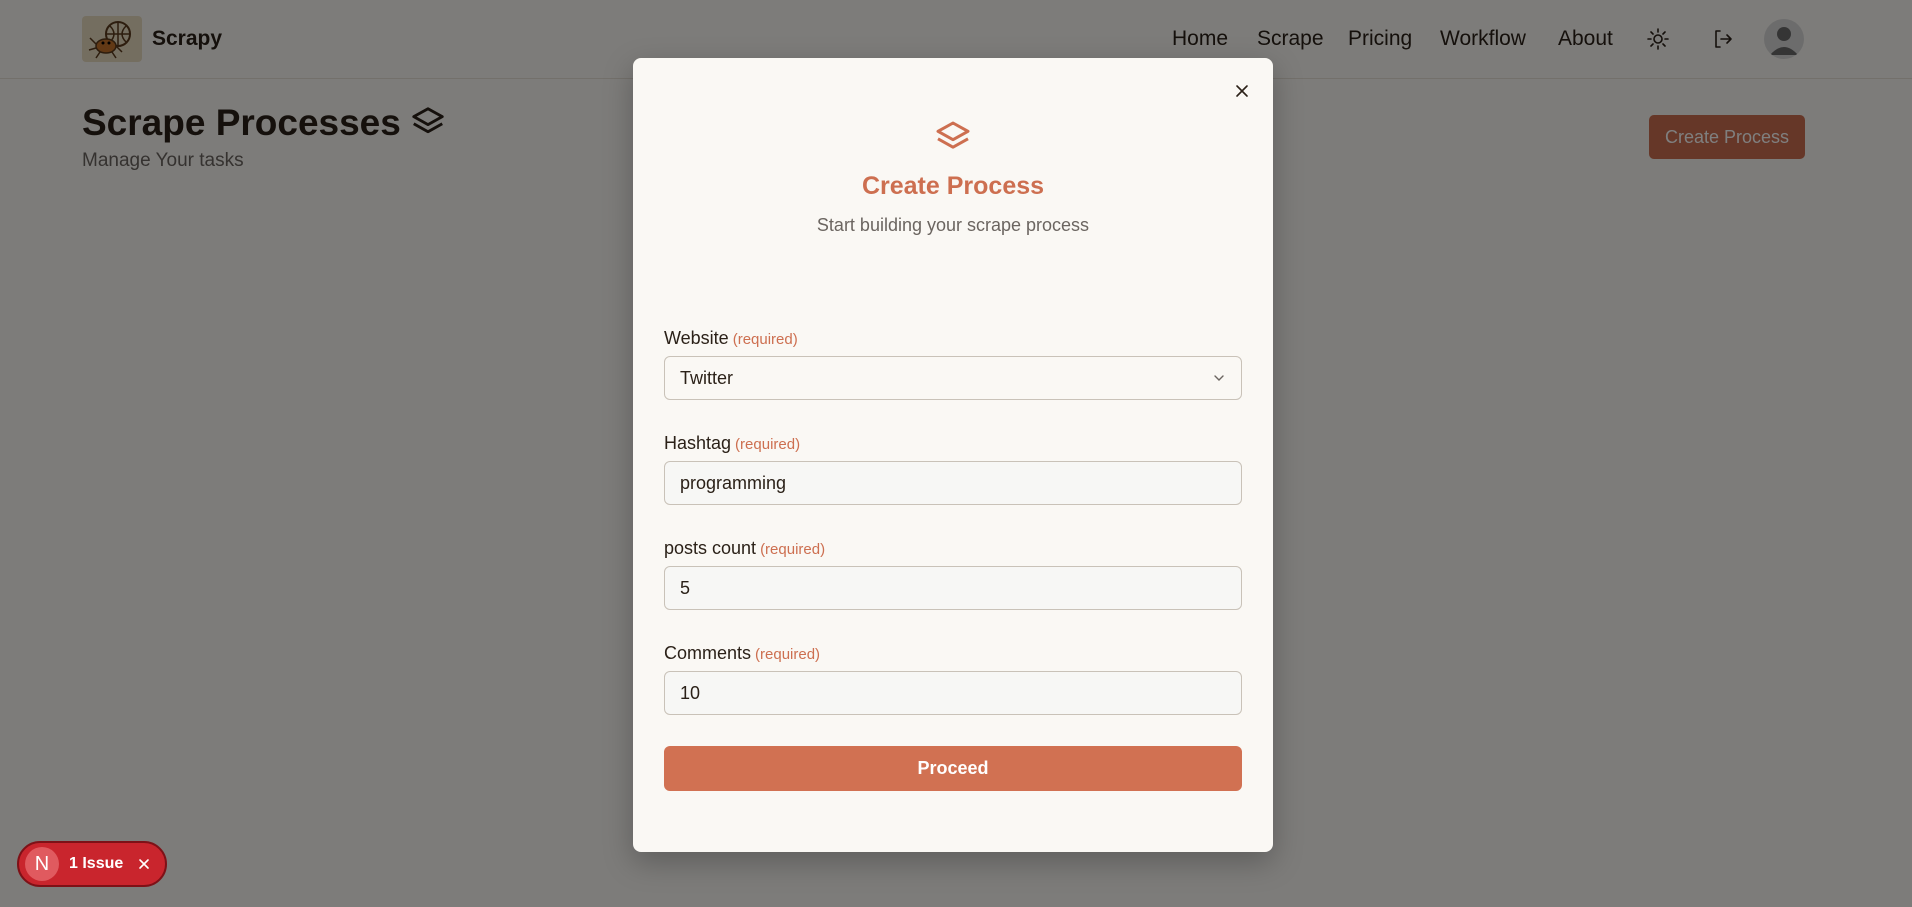  What do you see at coordinates (953, 588) in the screenshot?
I see `posts-count-input` at bounding box center [953, 588].